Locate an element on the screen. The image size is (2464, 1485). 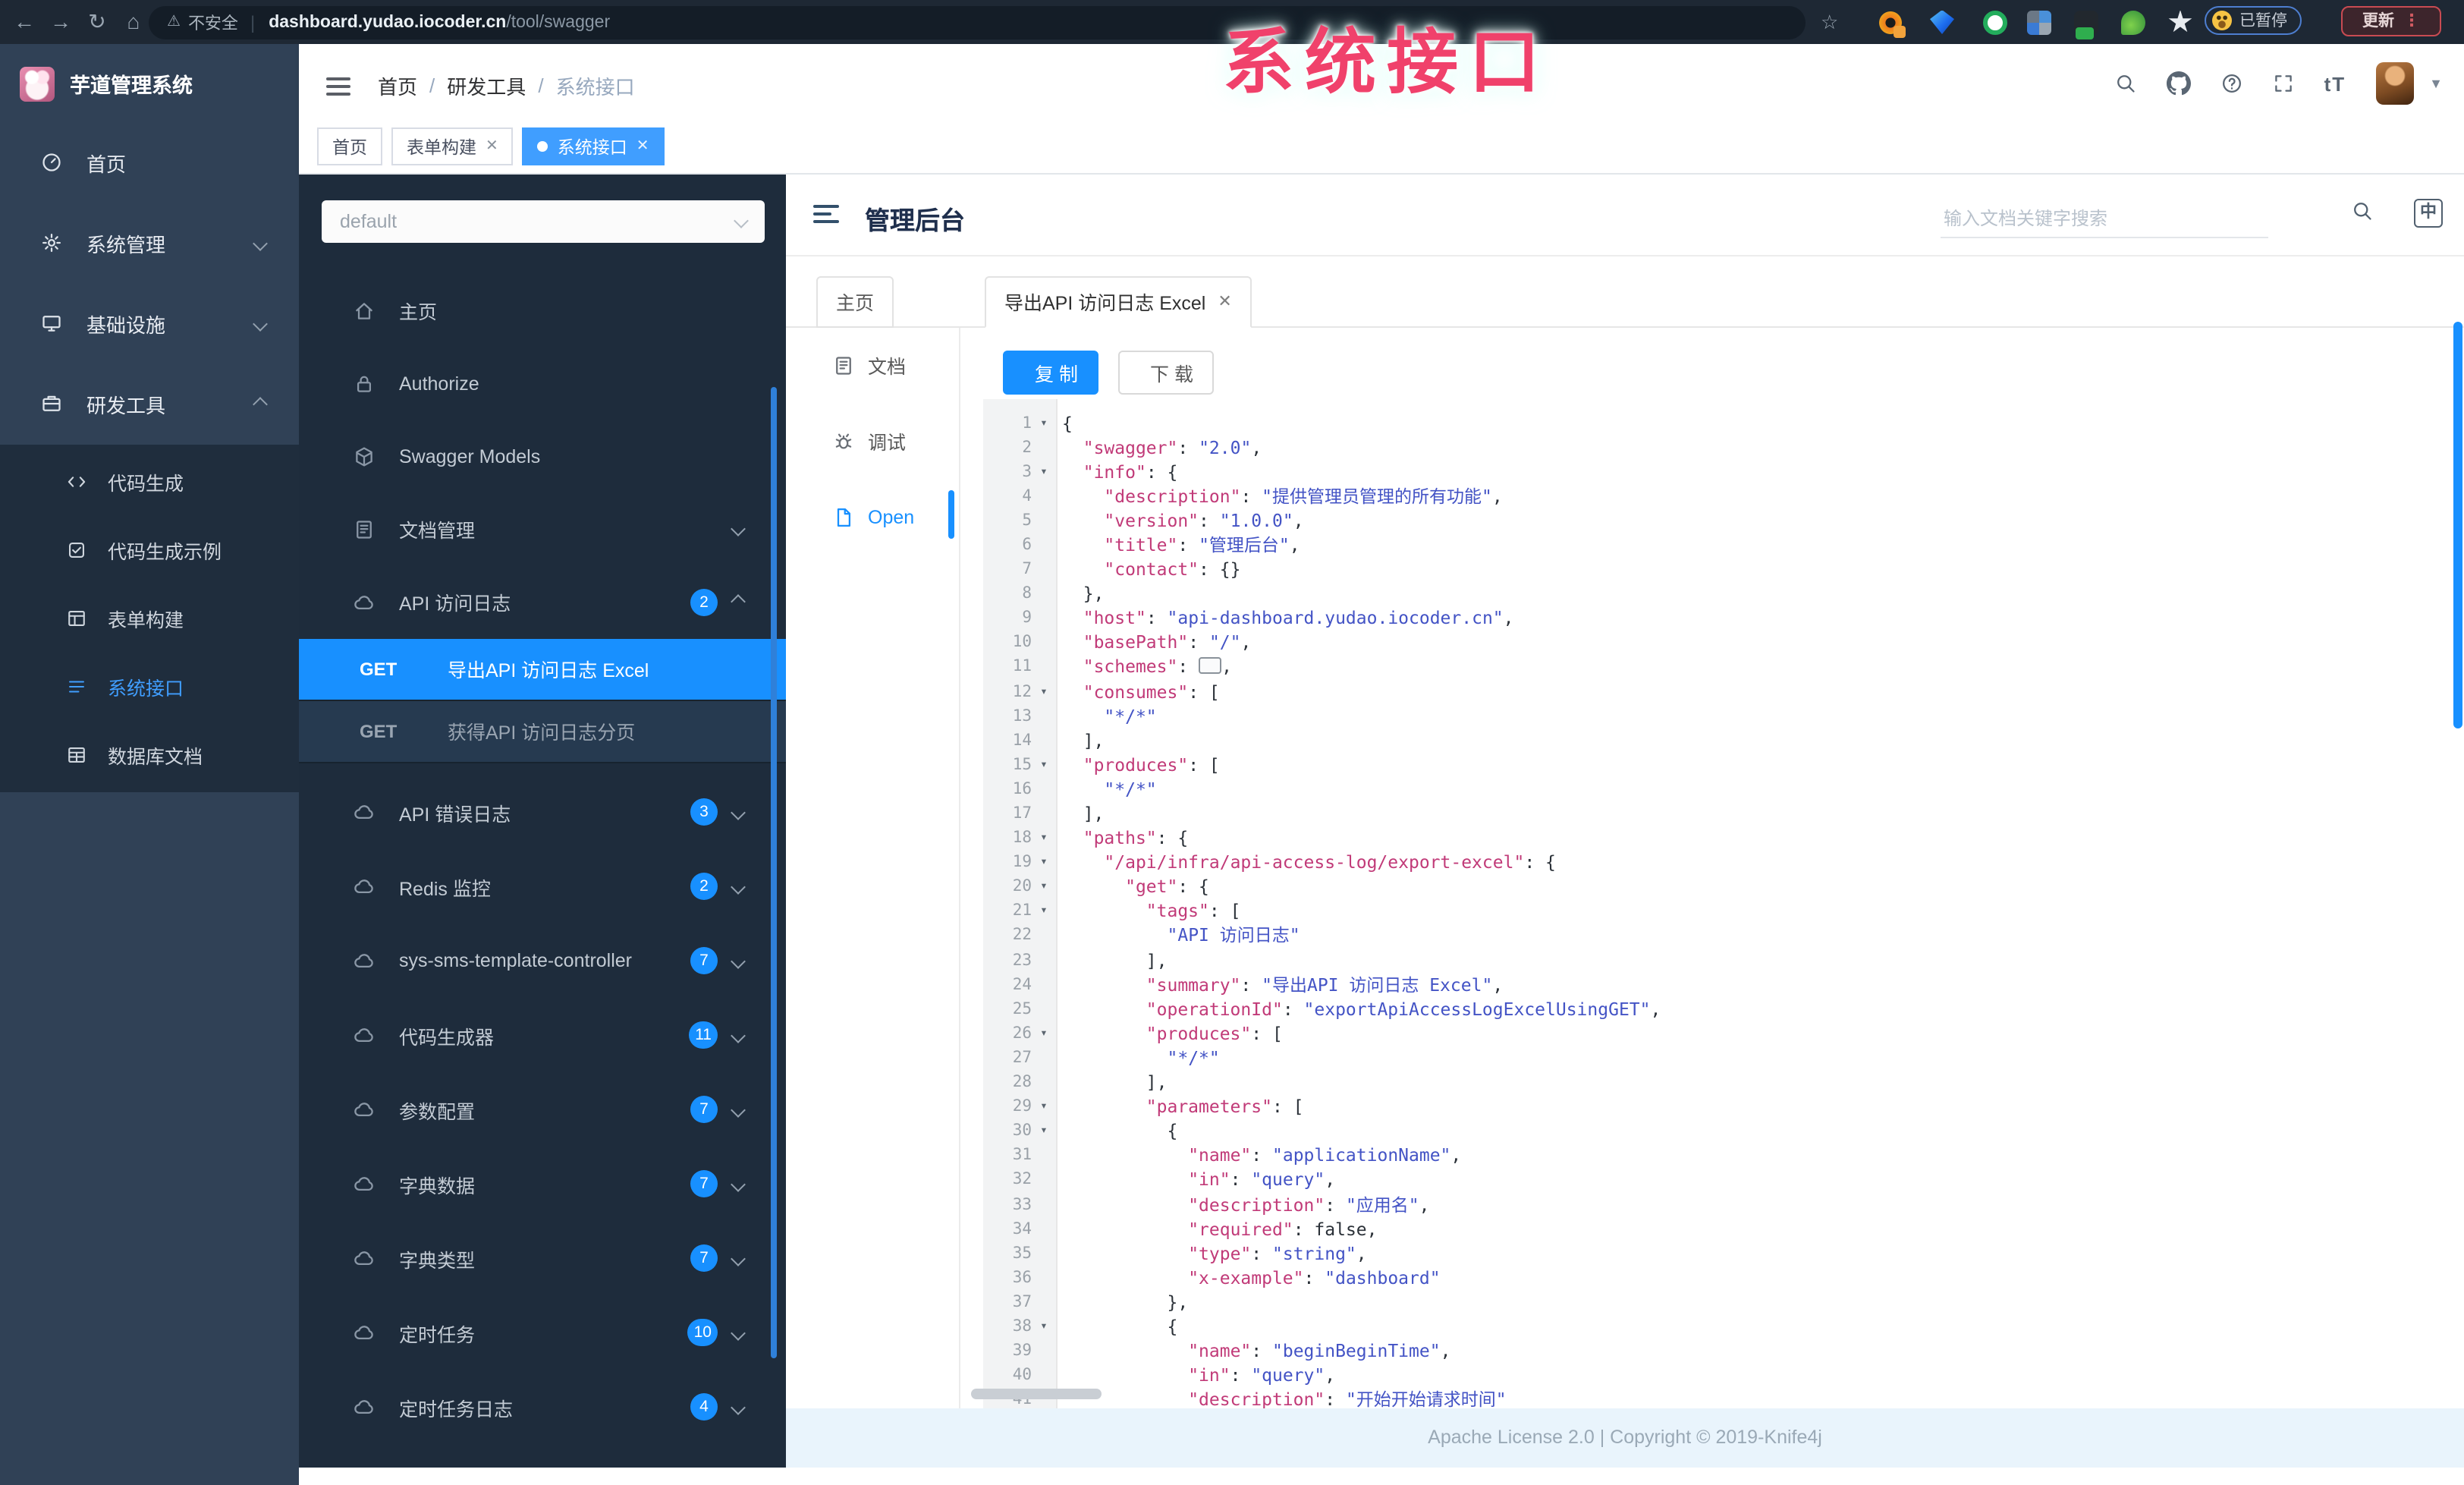
api-operation-0: GET 导出API 访问日志 Excel is located at coordinates (542, 669).